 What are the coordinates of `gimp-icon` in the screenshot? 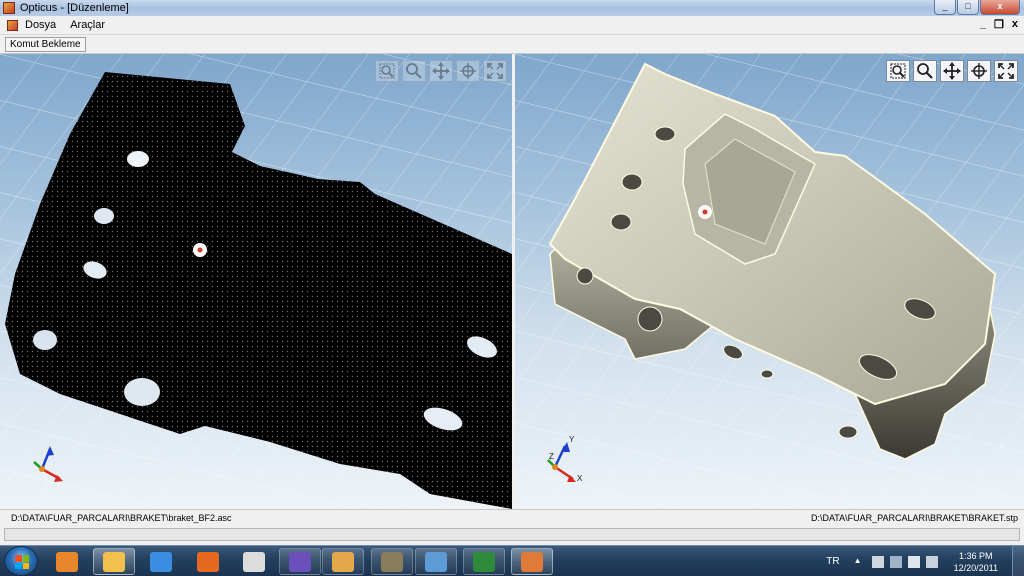 It's located at (392, 561).